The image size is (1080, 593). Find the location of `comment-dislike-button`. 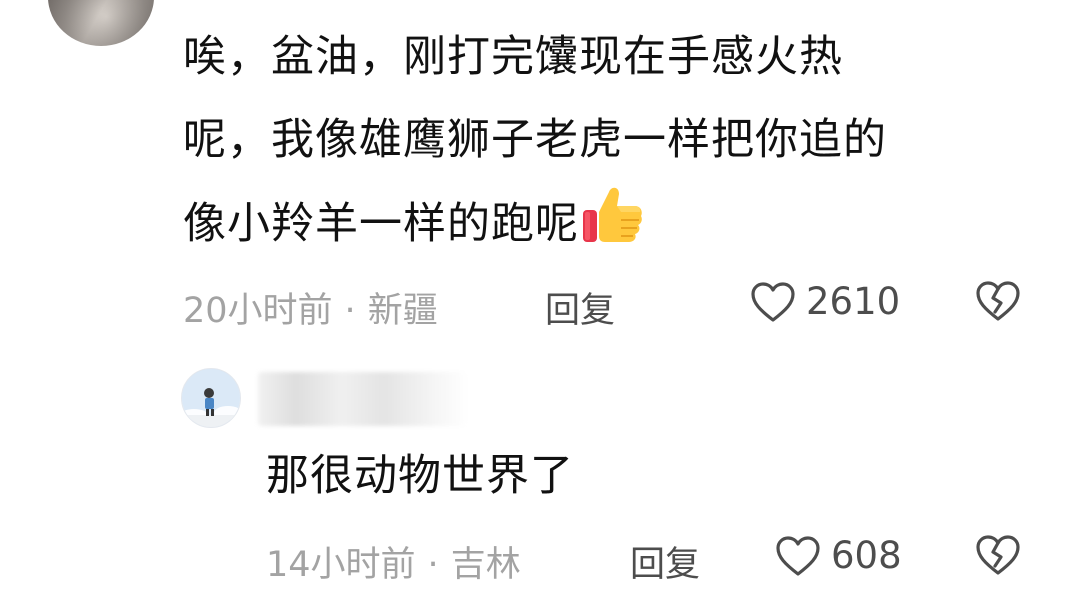

comment-dislike-button is located at coordinates (998, 303).